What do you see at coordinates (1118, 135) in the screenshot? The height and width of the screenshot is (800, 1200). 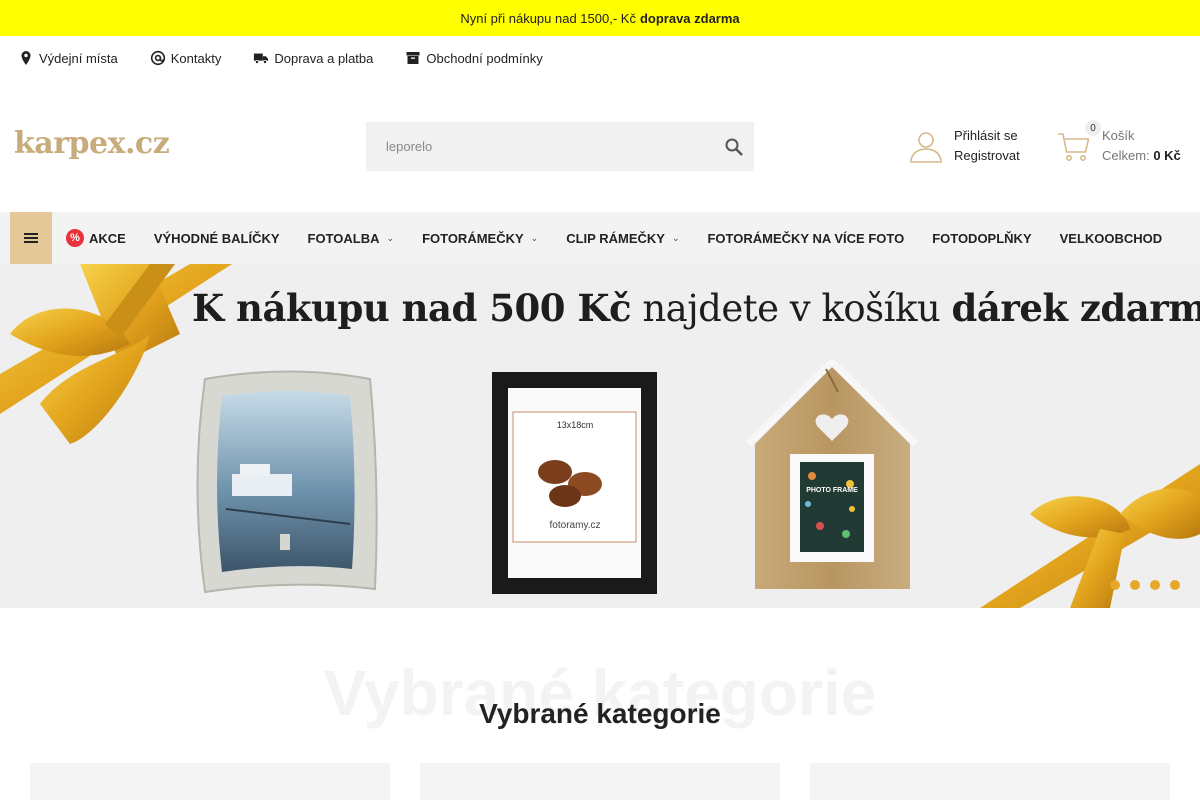 I see `cart-label: Košík` at bounding box center [1118, 135].